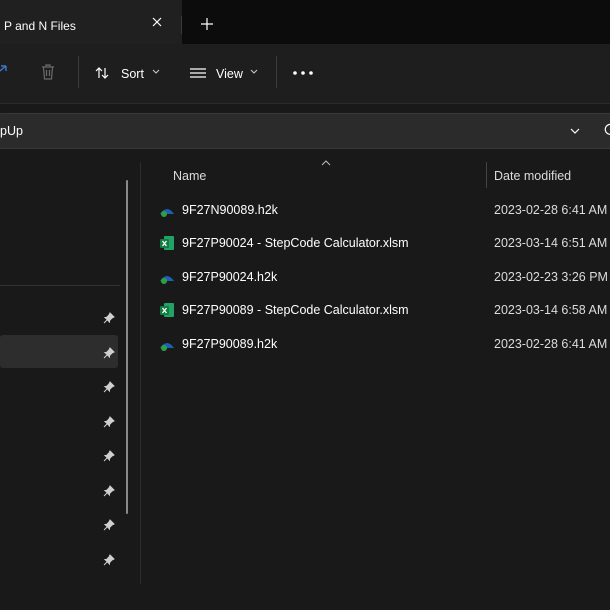 This screenshot has height=610, width=610. What do you see at coordinates (230, 277) in the screenshot?
I see `file-name: 9F27P90024.h2k` at bounding box center [230, 277].